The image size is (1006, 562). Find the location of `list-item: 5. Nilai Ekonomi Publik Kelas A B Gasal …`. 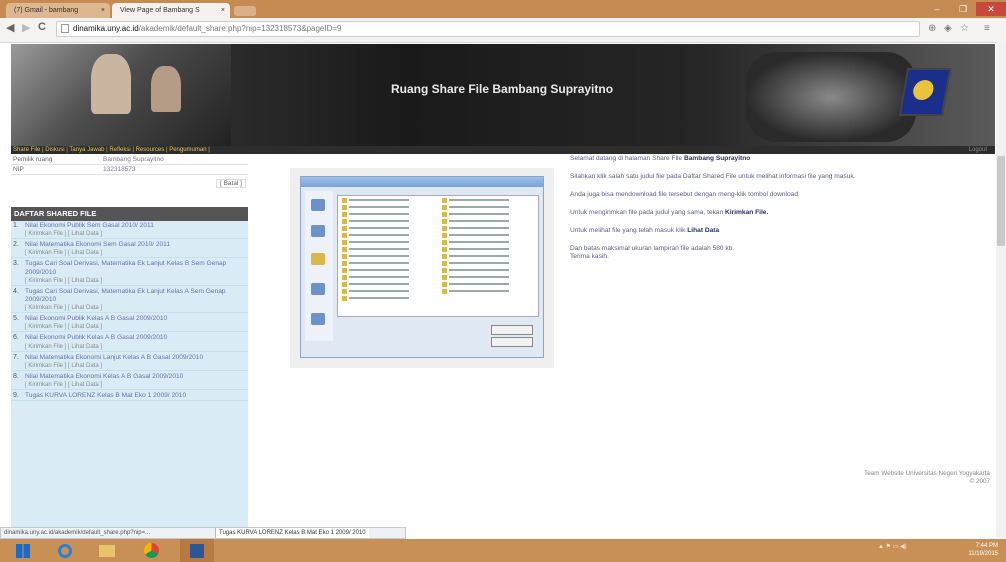

list-item: 5. Nilai Ekonomi Publik Kelas A B Gasal … is located at coordinates (129, 324).